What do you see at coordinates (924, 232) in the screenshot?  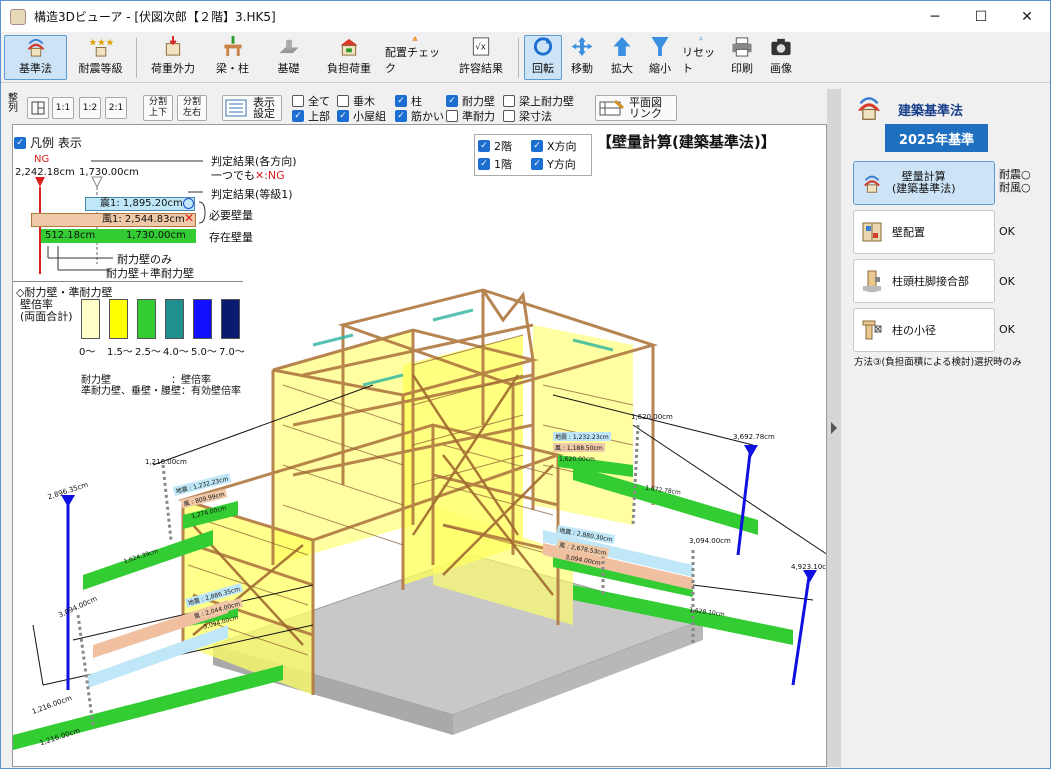 I see `wall-layout-button: 壁配置` at bounding box center [924, 232].